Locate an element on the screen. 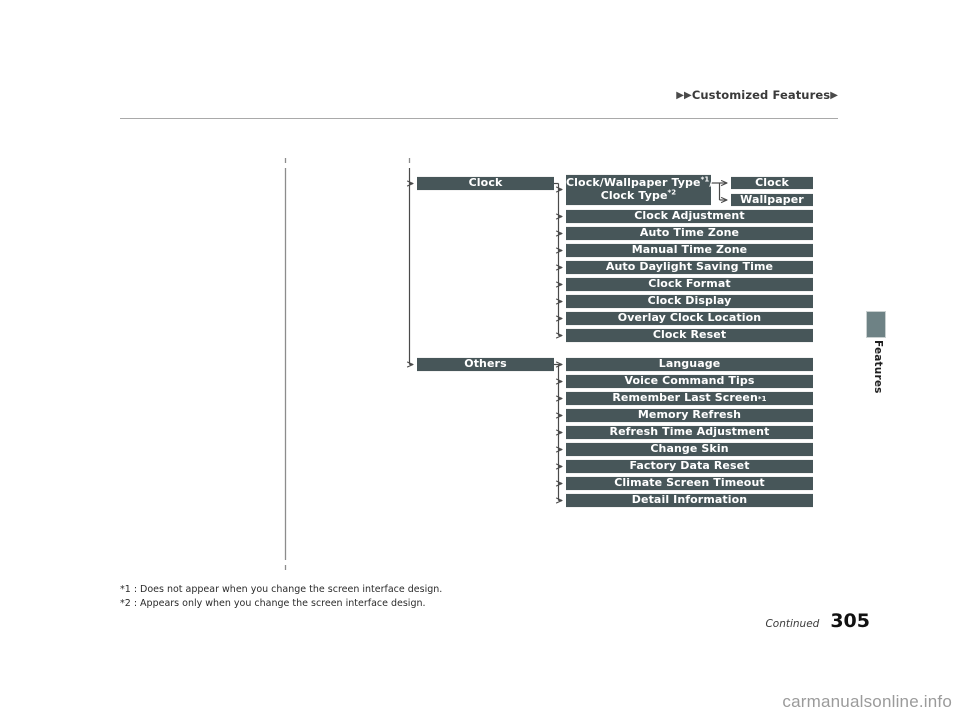 This screenshot has width=960, height=722. menu-node-voice-command-tips: Voice Command Tips is located at coordinates (689, 381).